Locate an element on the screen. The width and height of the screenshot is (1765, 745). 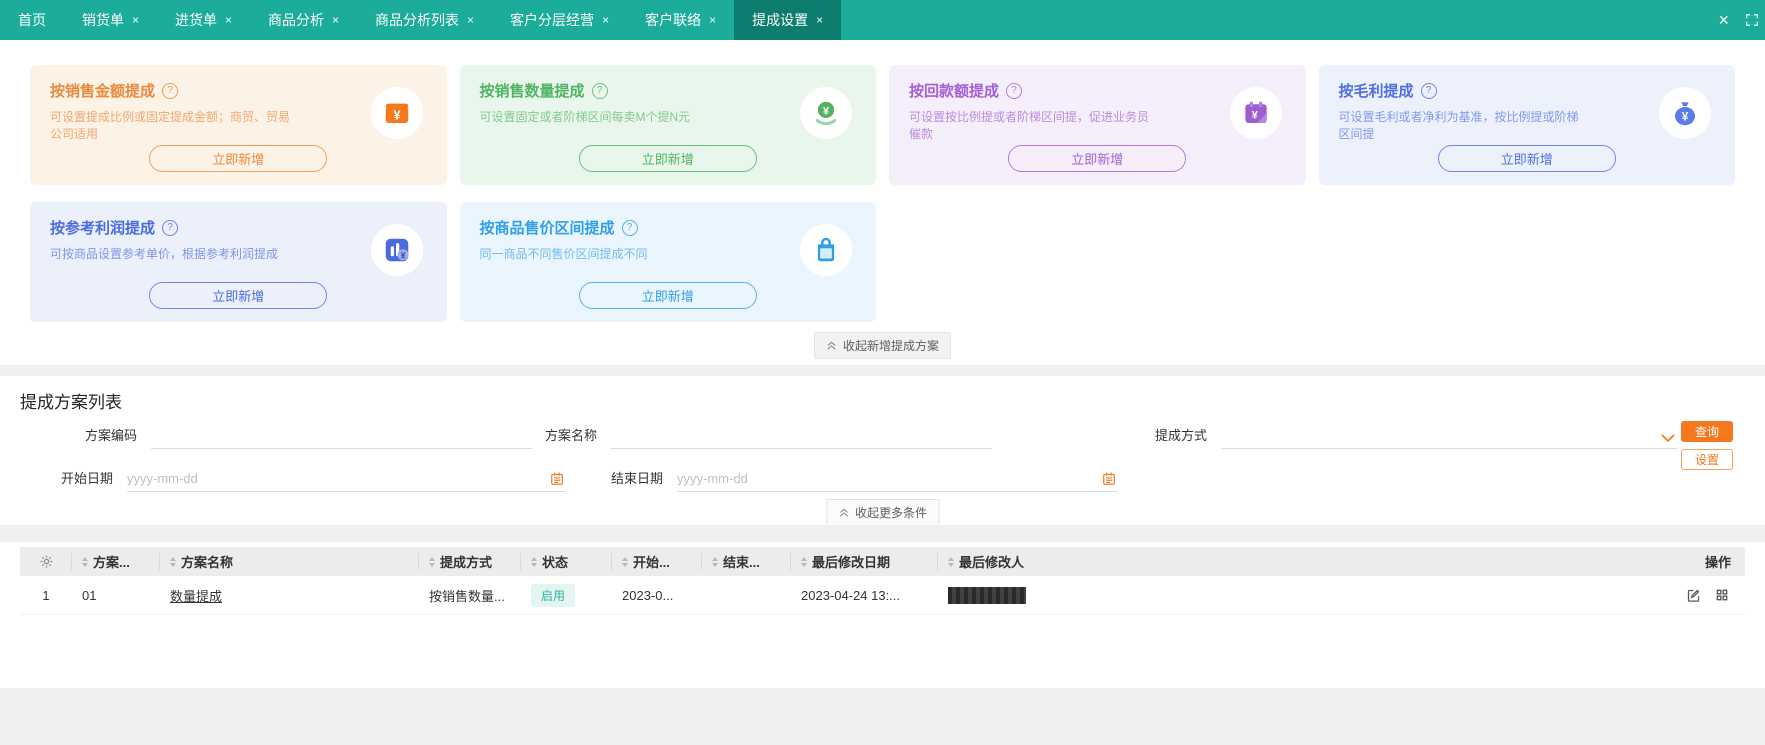
tab-customer-segmentation: 客户分层经营 × is located at coordinates (559, 20).